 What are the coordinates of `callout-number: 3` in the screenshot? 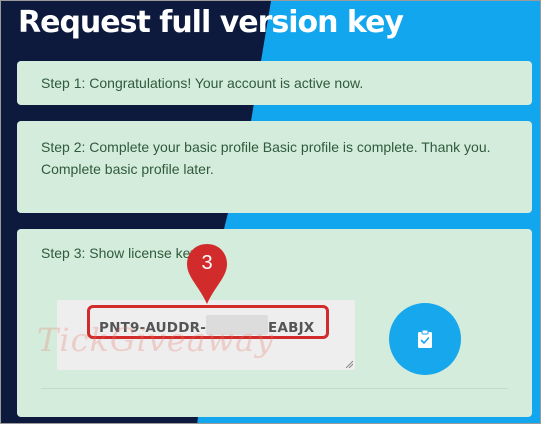 It's located at (207, 263).